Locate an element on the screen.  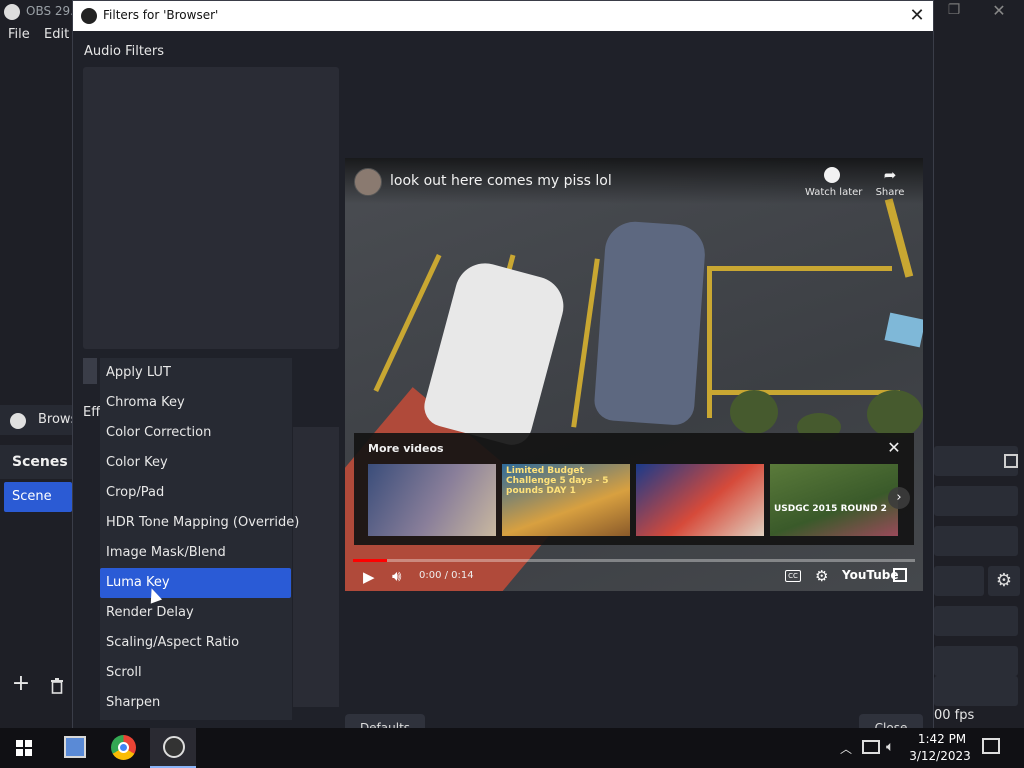
add-scene-button: + is located at coordinates (21, 684).